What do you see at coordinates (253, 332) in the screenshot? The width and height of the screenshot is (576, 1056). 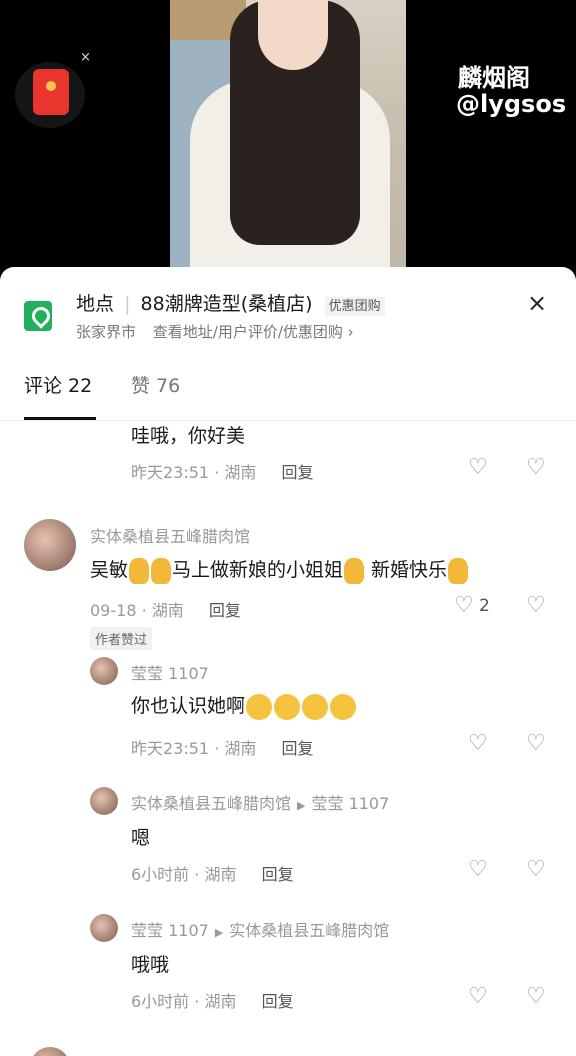 I see `location-links: 查看地址/用户评价/优惠团购 ›` at bounding box center [253, 332].